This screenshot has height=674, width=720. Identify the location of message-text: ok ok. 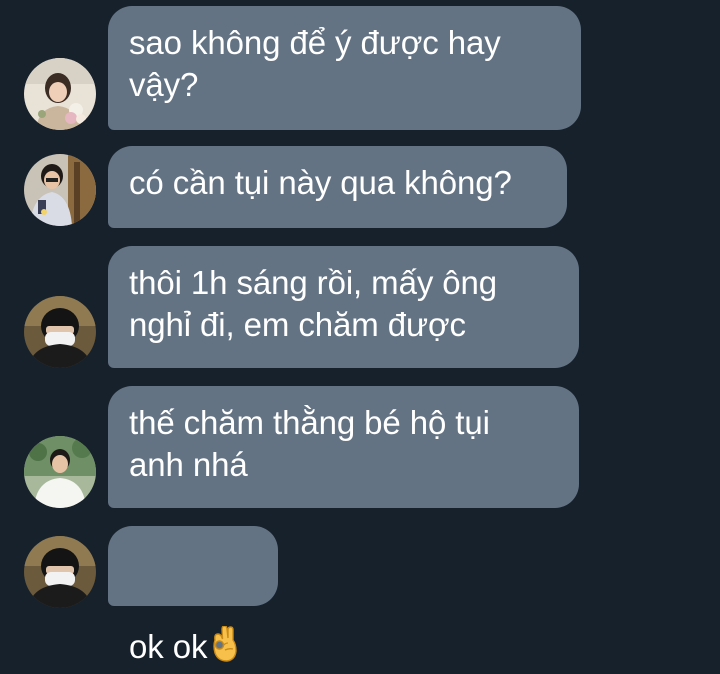
(168, 646).